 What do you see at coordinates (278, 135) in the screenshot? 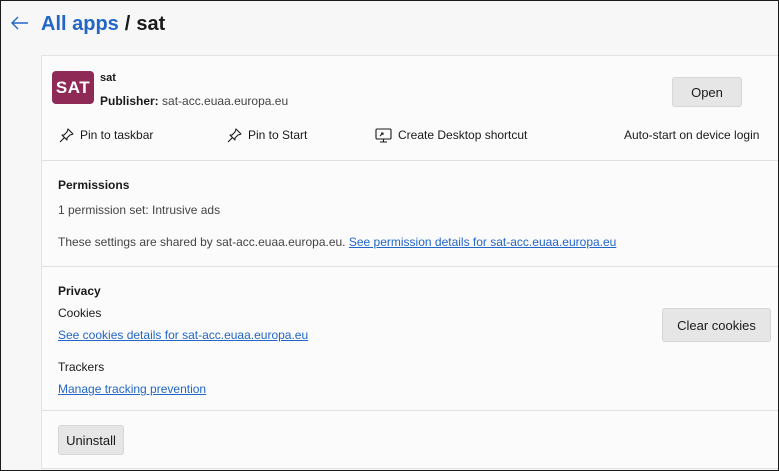
I see `pin-to-start-label: Pin to Start` at bounding box center [278, 135].